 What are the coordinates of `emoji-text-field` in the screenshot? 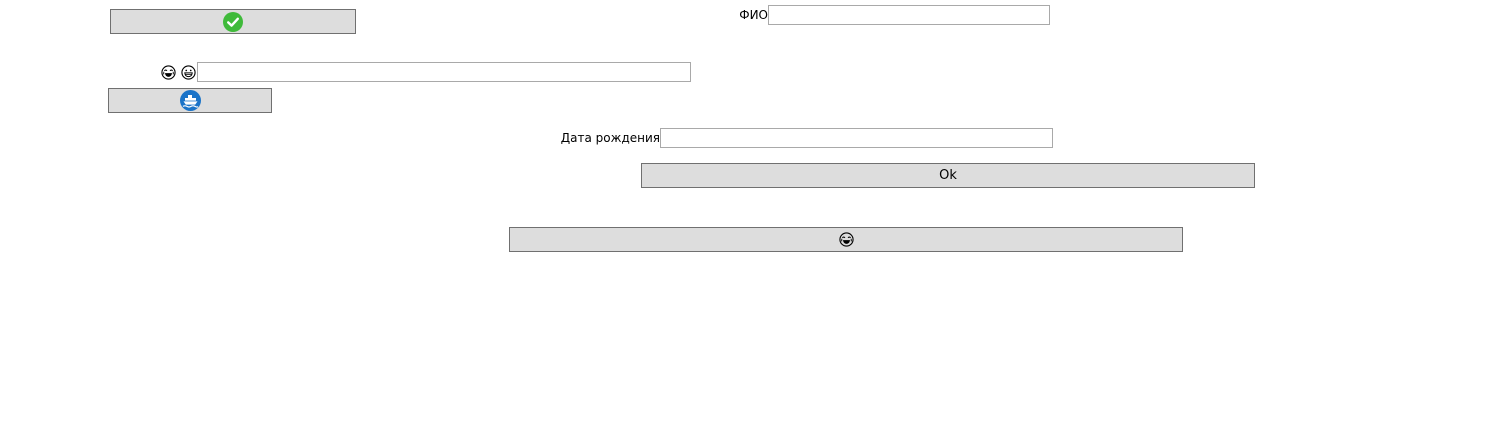 It's located at (444, 72).